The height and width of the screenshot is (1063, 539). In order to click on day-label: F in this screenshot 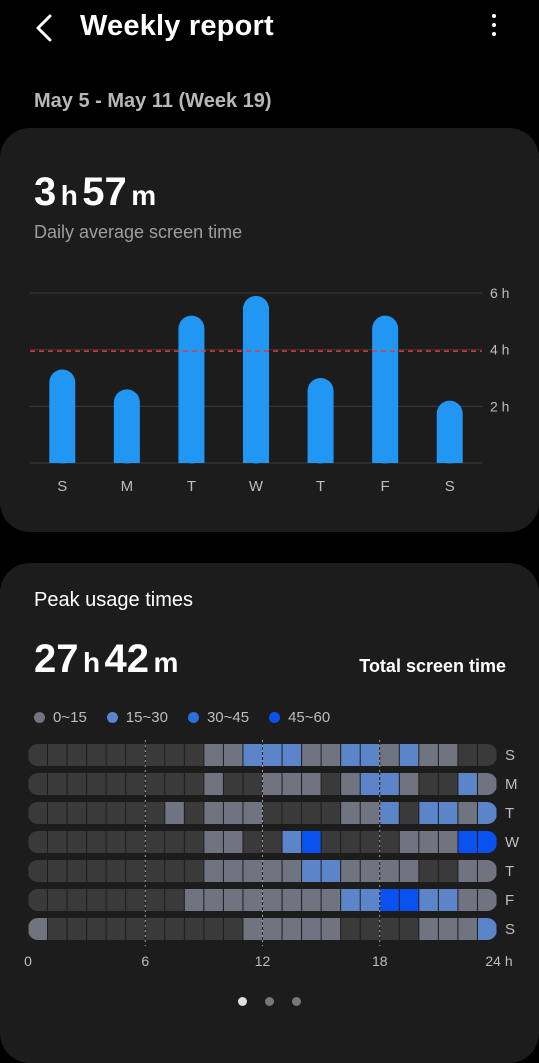, I will do `click(509, 900)`.